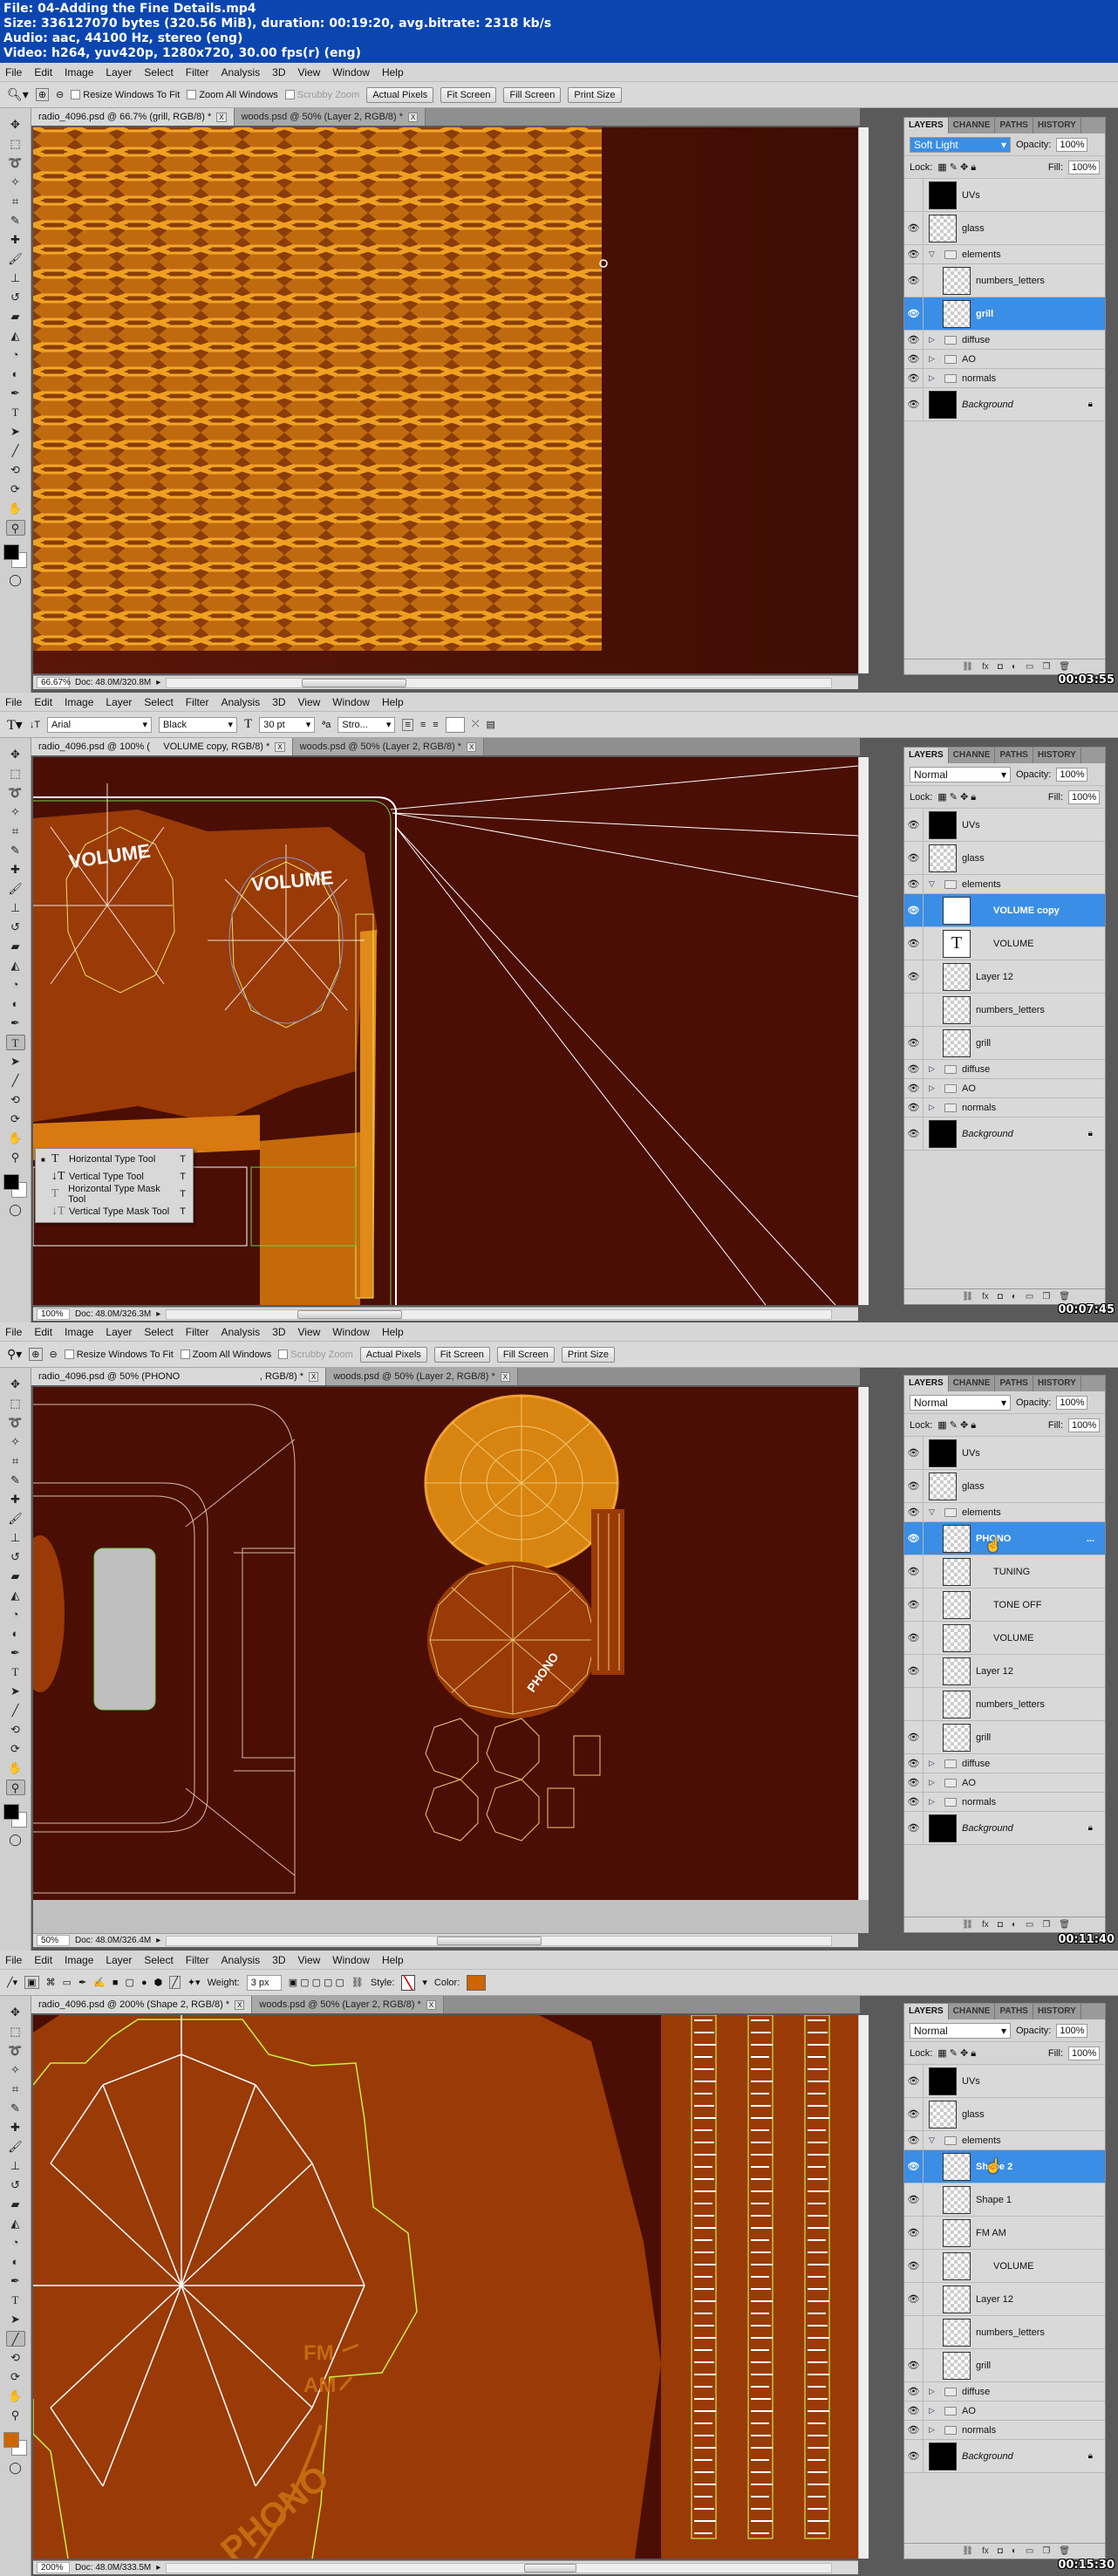 The width and height of the screenshot is (1118, 2576). What do you see at coordinates (1004, 1763) in the screenshot?
I see `group-diffuse: 👁︎ ▷ diffuse` at bounding box center [1004, 1763].